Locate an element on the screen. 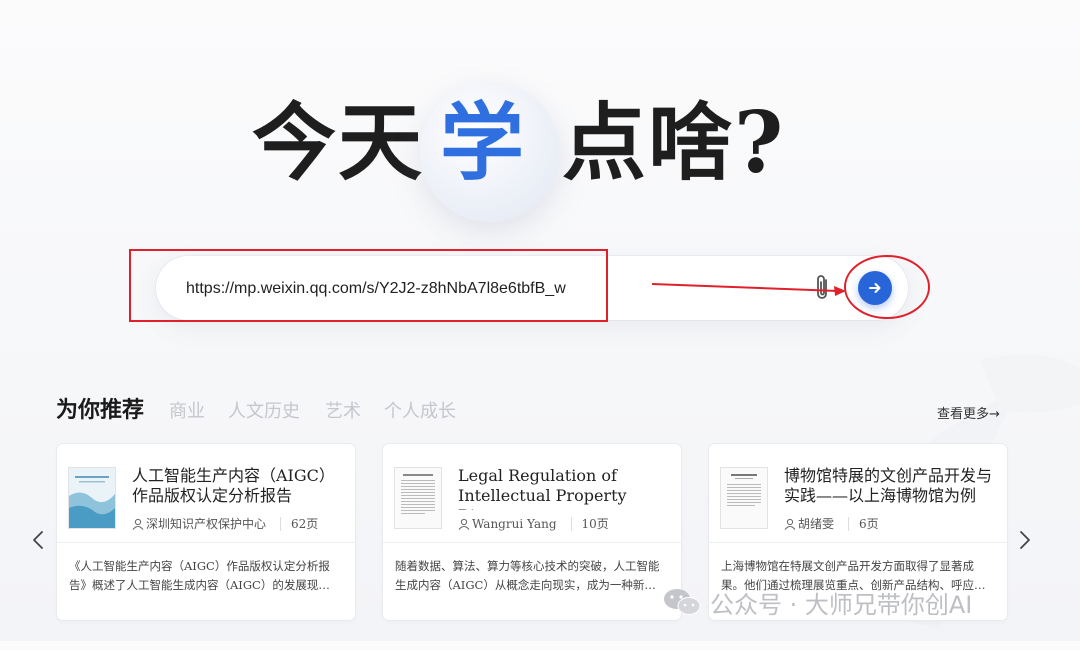  wechat-icon is located at coordinates (682, 602).